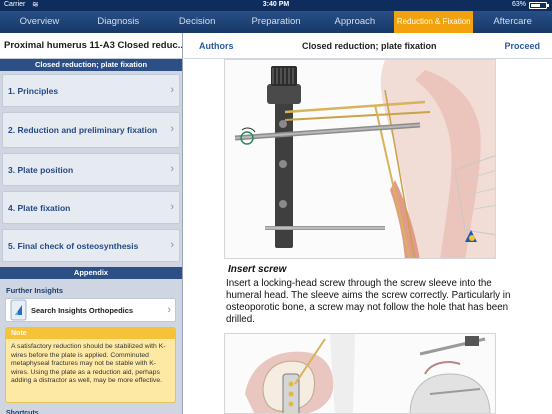 The height and width of the screenshot is (414, 552). What do you see at coordinates (39, 207) in the screenshot?
I see `step-label: 4. Plate fixation` at bounding box center [39, 207].